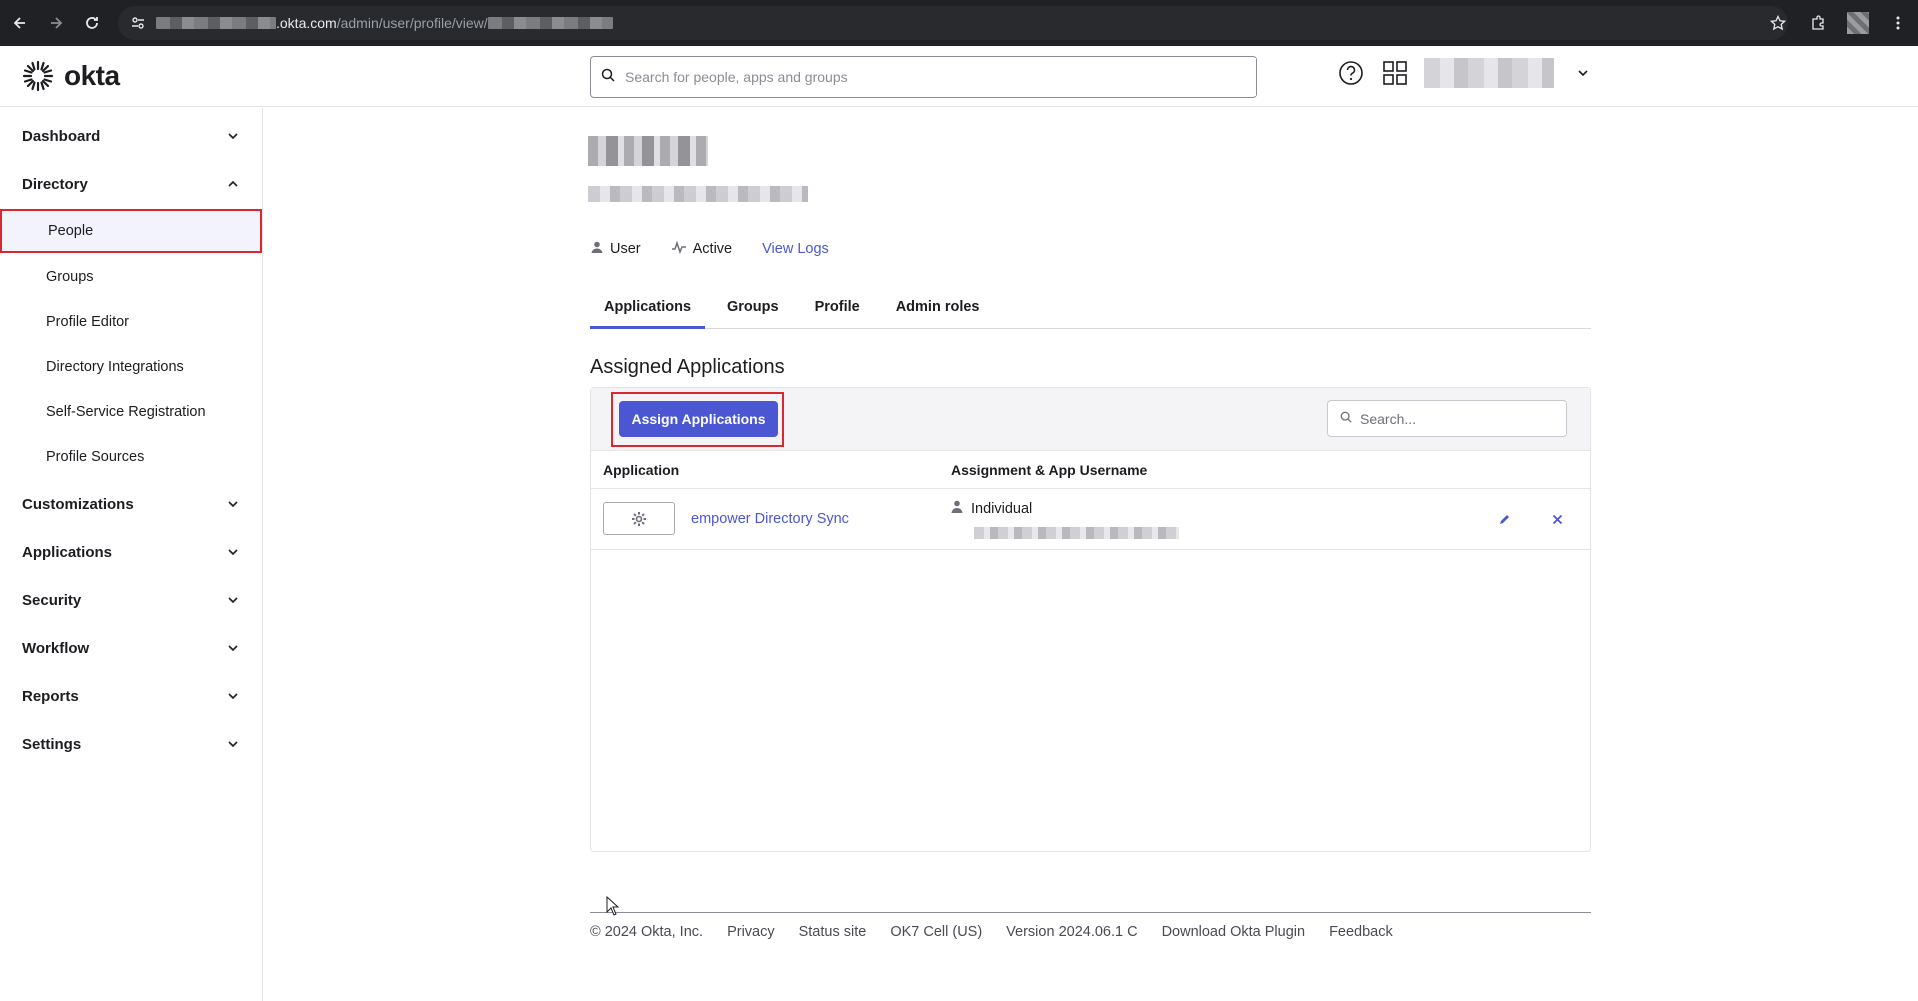 Image resolution: width=1918 pixels, height=1001 pixels. What do you see at coordinates (953, 23) in the screenshot?
I see `address-bar: .okta.com /admin/user/profile/view/` at bounding box center [953, 23].